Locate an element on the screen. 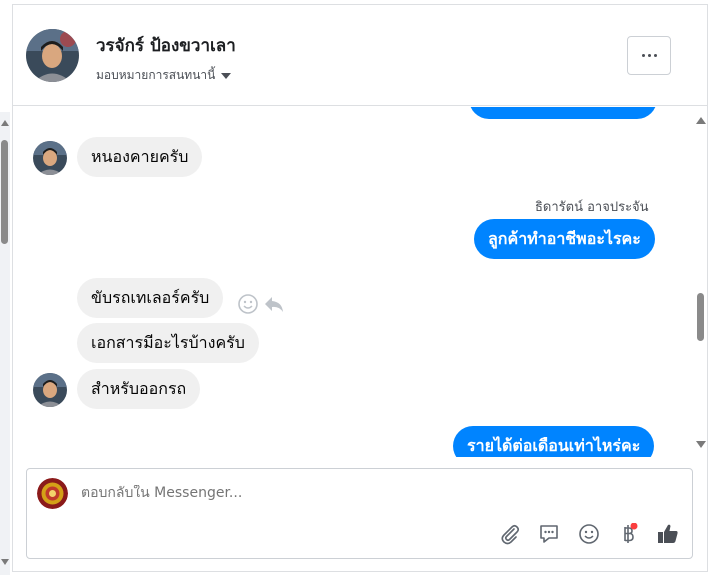  reply-composer is located at coordinates (359, 513).